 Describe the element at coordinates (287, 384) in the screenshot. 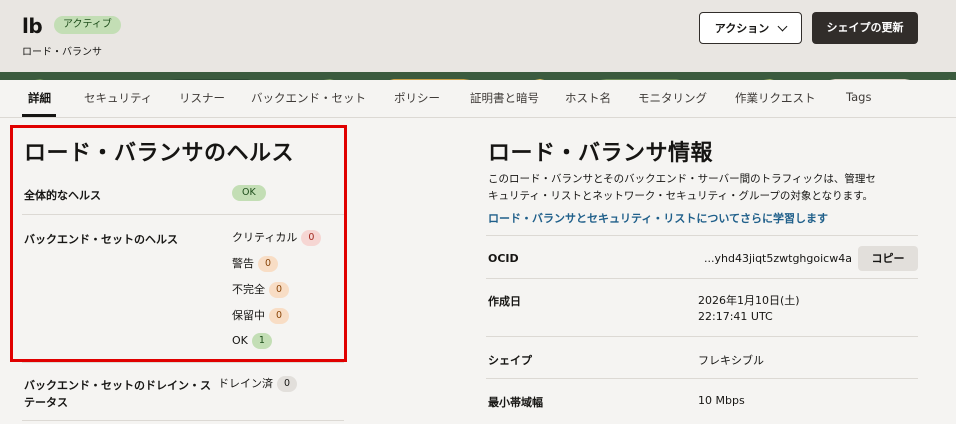

I see `drain-status-count: 0` at that location.